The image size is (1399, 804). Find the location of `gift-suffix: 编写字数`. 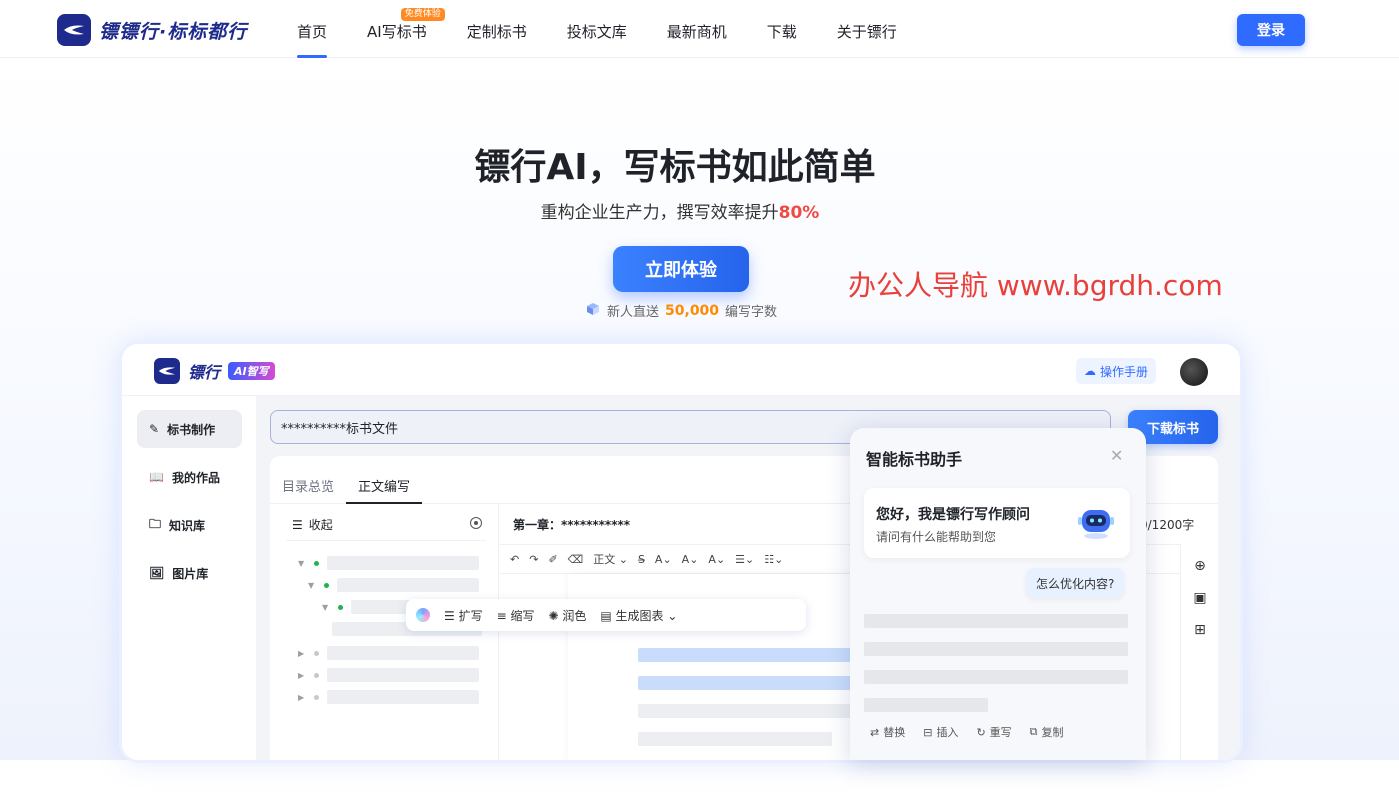

gift-suffix: 编写字数 is located at coordinates (751, 312).